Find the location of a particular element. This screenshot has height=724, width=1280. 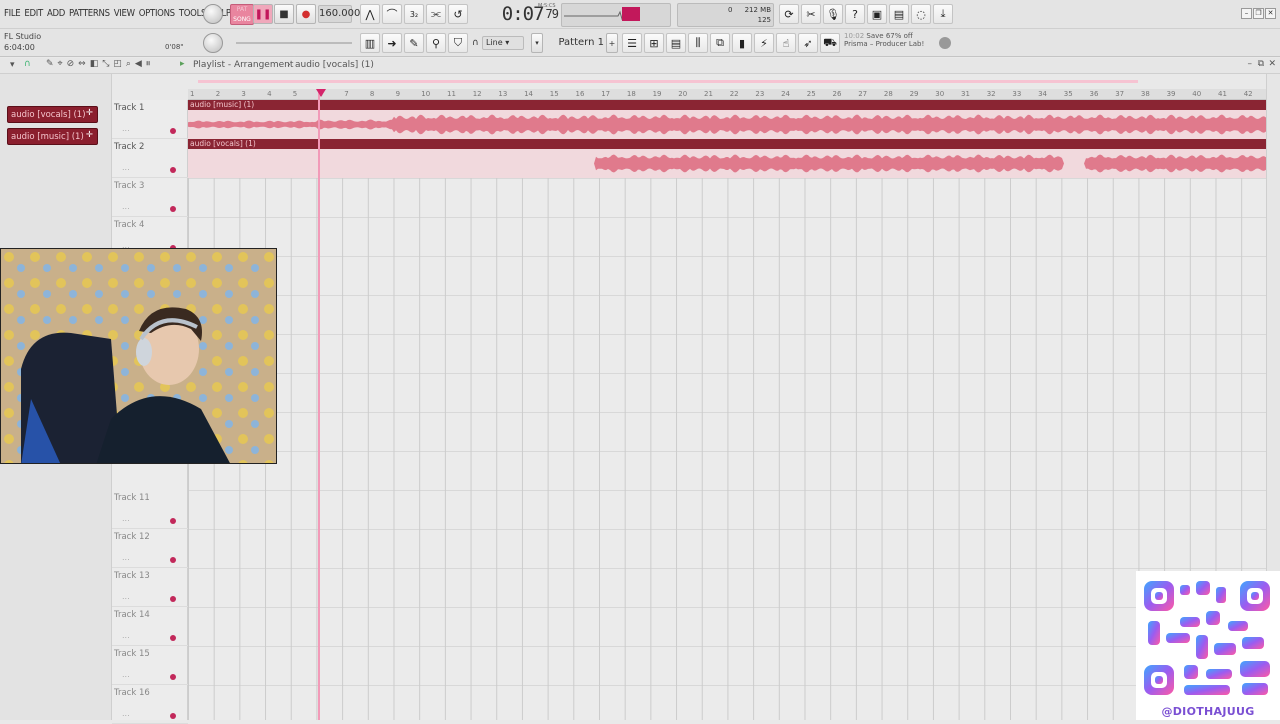

stop-button: ■ is located at coordinates (284, 14).